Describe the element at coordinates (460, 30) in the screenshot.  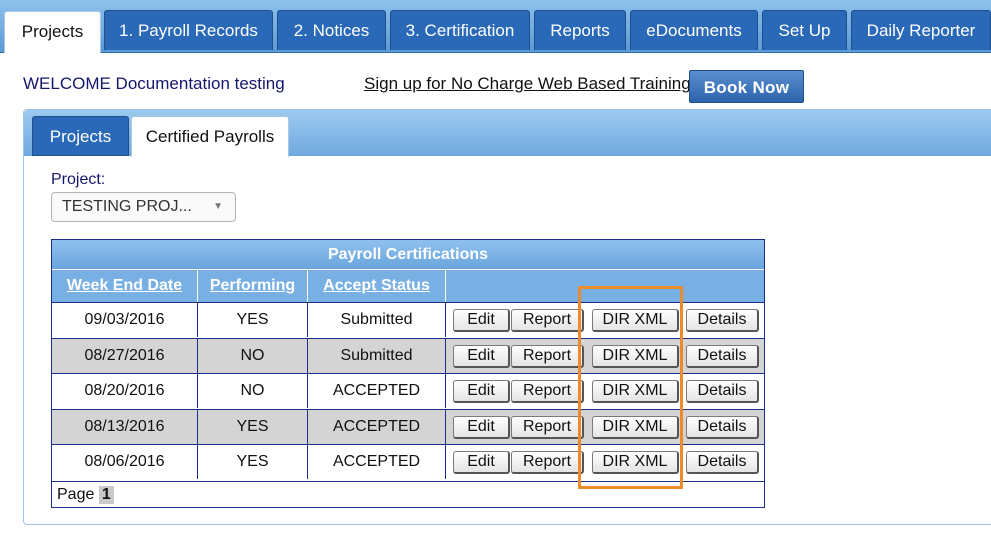
I see `tab-certification: 3. Certification` at that location.